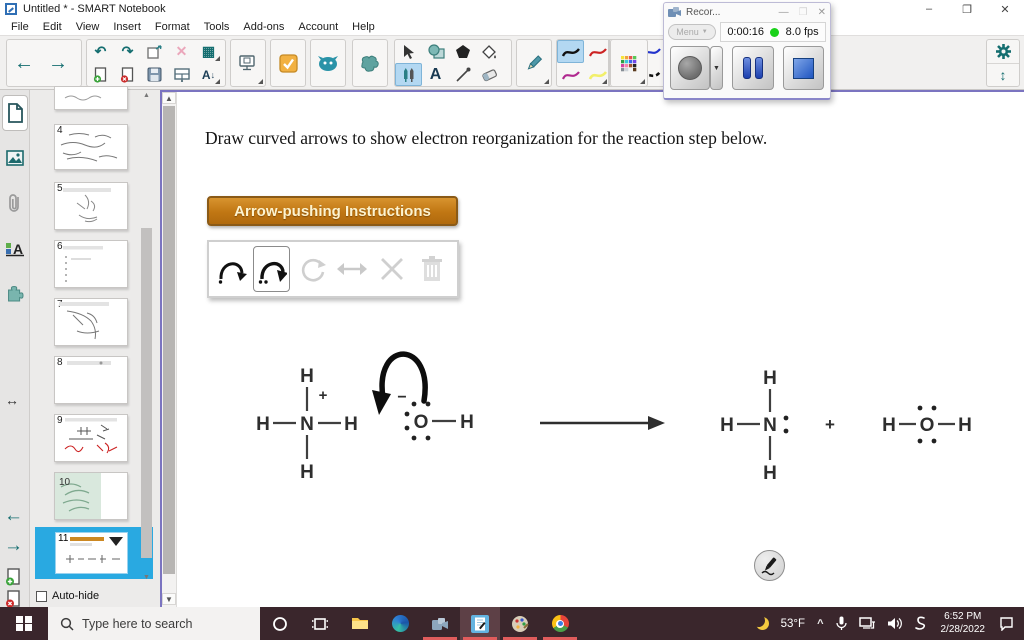 The height and width of the screenshot is (640, 1024). I want to click on recorder-menu-button: Menu ▼, so click(692, 32).